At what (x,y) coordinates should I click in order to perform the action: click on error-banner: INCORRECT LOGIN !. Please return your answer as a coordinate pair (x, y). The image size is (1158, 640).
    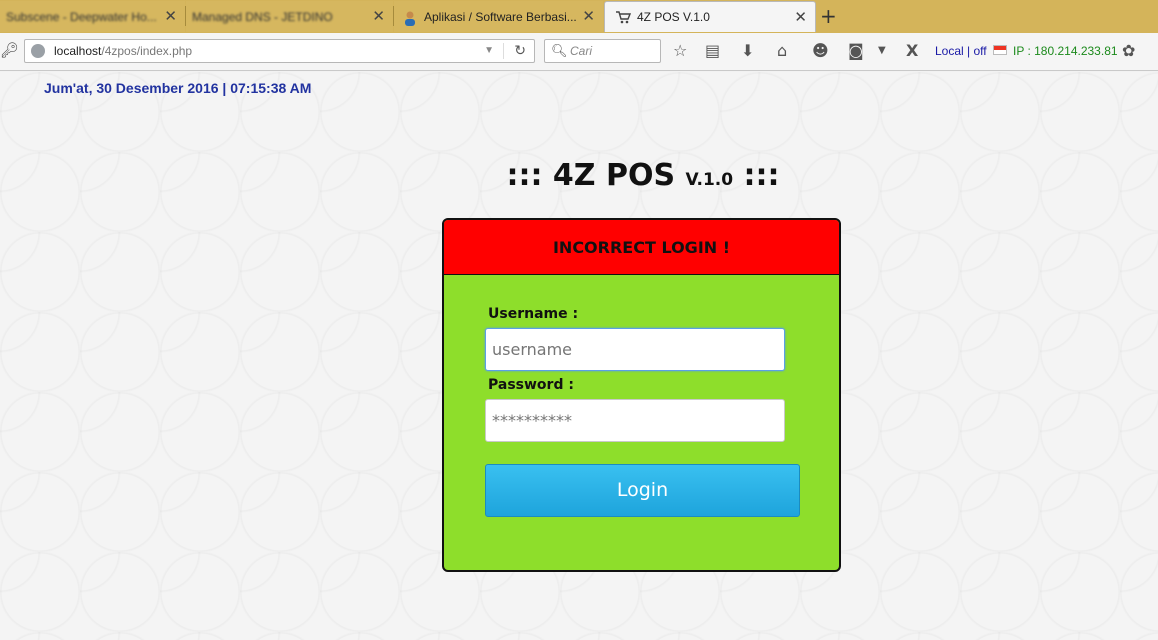
    Looking at the image, I should click on (641, 247).